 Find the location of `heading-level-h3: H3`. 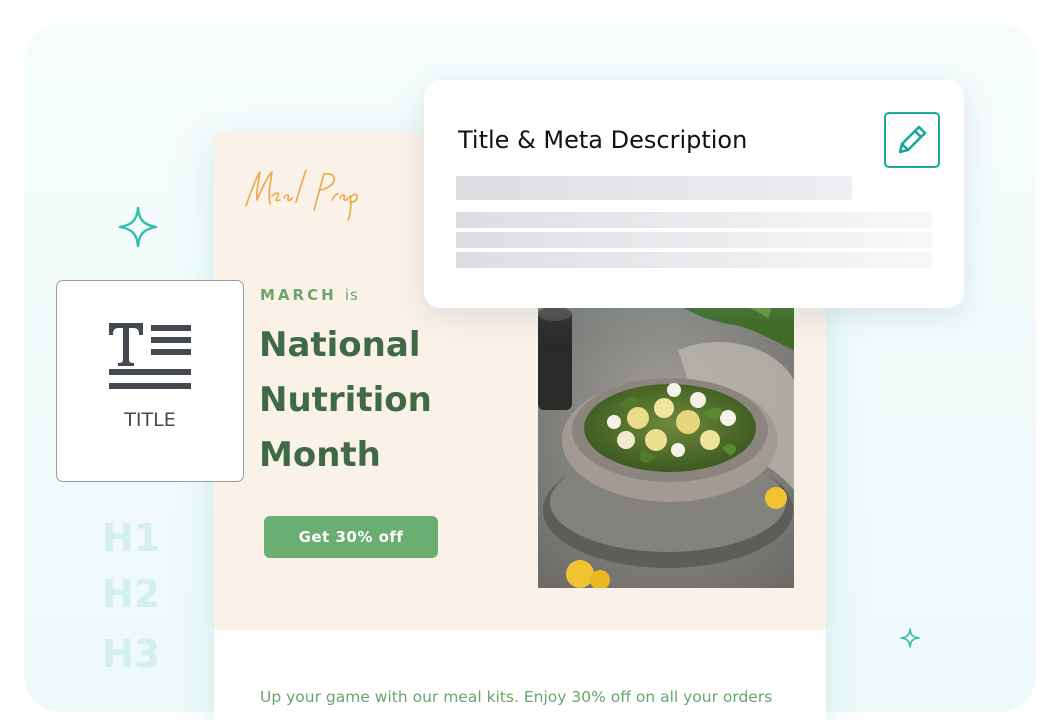

heading-level-h3: H3 is located at coordinates (131, 654).